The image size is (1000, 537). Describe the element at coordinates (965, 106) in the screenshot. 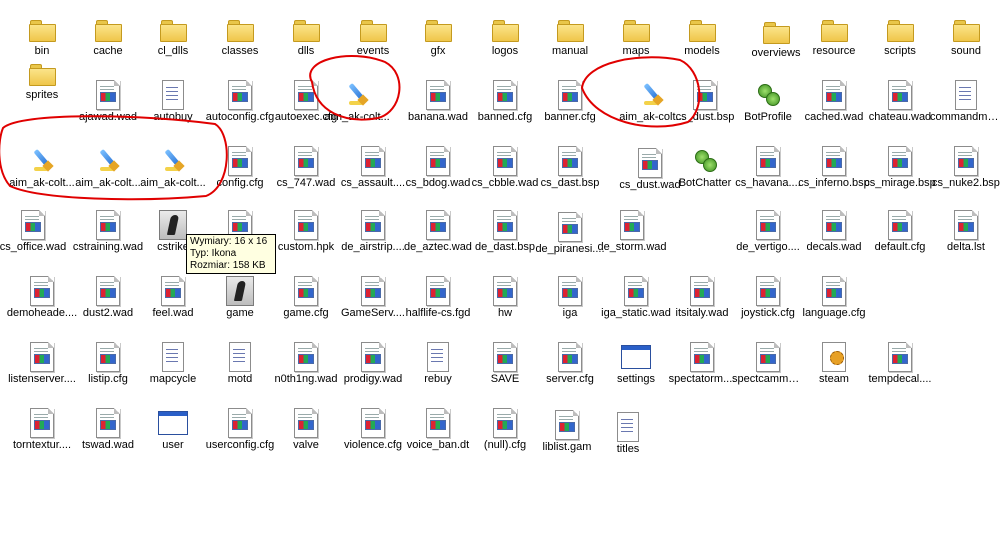

I see `file-item-commandmenu: commandmenu` at that location.